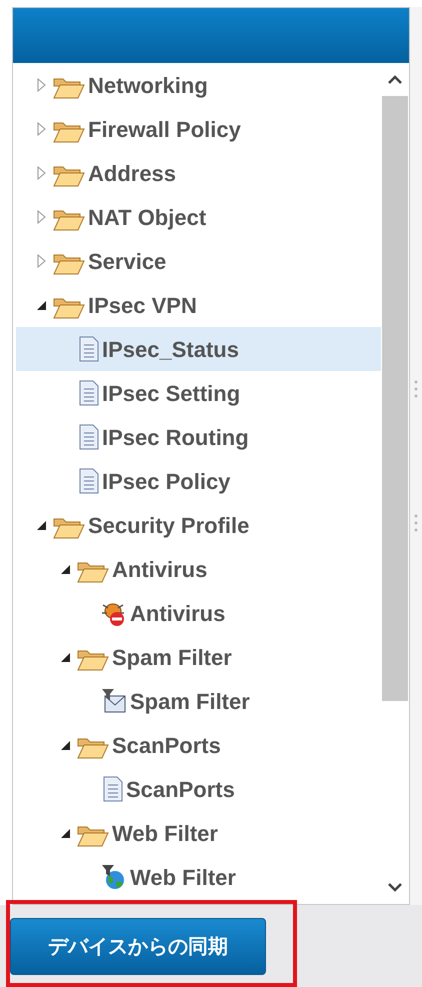  What do you see at coordinates (198, 481) in the screenshot?
I see `tree-item: IPsec Policy` at bounding box center [198, 481].